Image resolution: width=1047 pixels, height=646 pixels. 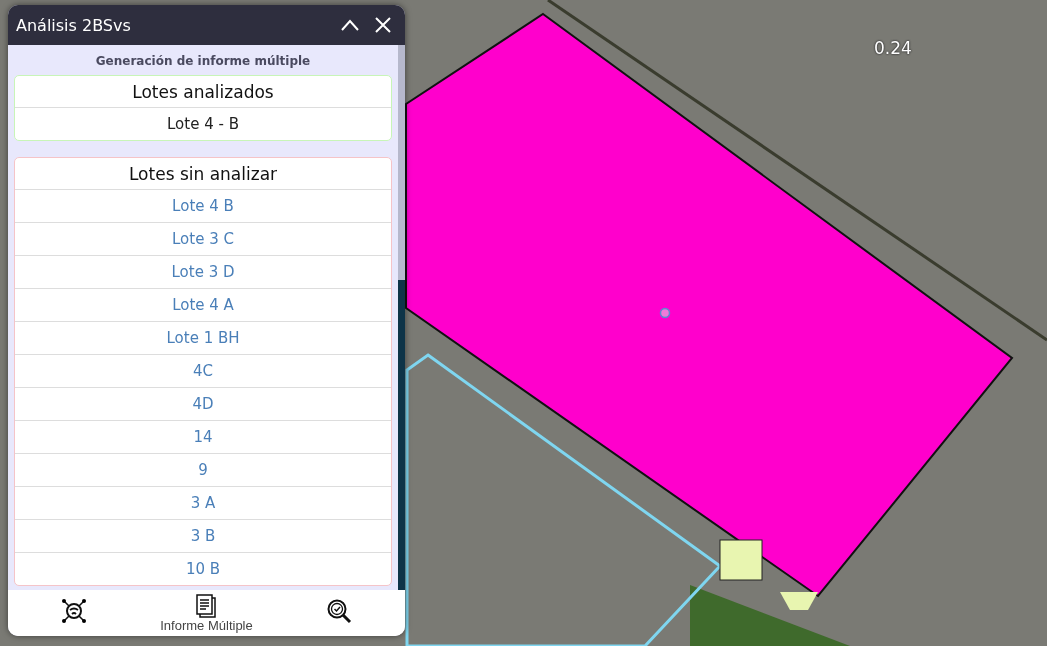 I want to click on window-title: Análisis 2BSvs, so click(x=74, y=25).